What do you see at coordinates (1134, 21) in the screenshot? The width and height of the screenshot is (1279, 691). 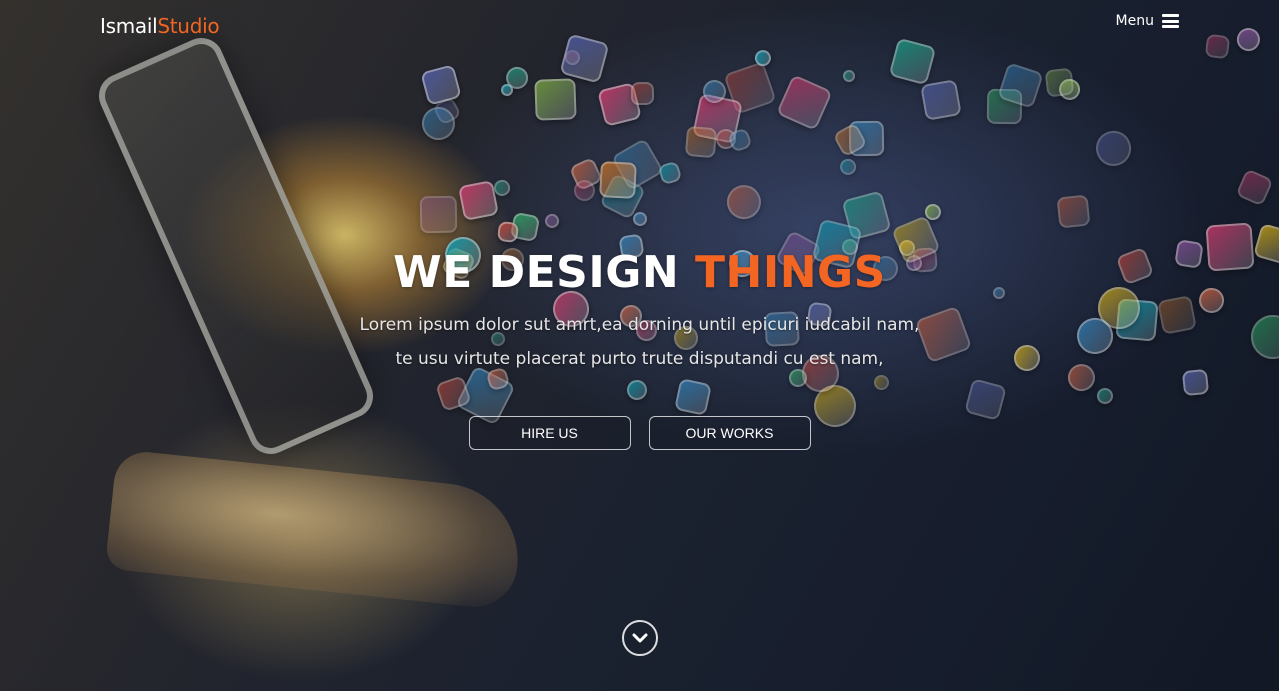 I see `menu-label: Menu` at bounding box center [1134, 21].